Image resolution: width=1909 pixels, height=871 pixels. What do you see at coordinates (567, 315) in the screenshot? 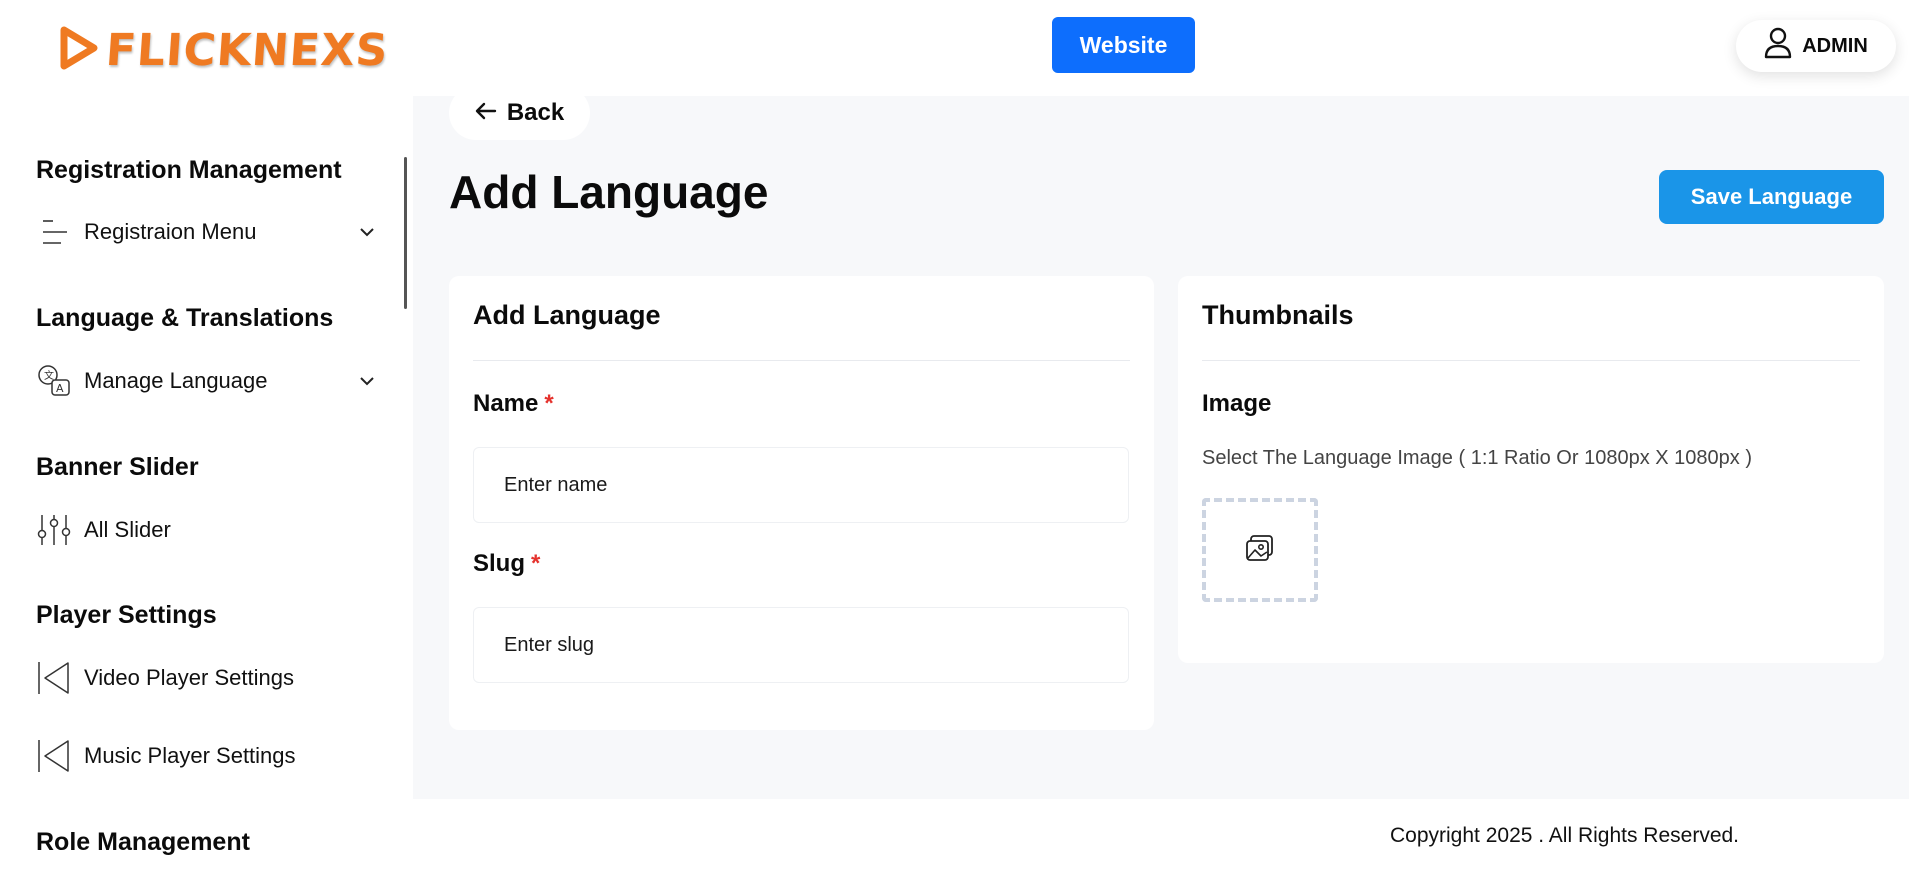
I see `card-title: Add Language` at bounding box center [567, 315].